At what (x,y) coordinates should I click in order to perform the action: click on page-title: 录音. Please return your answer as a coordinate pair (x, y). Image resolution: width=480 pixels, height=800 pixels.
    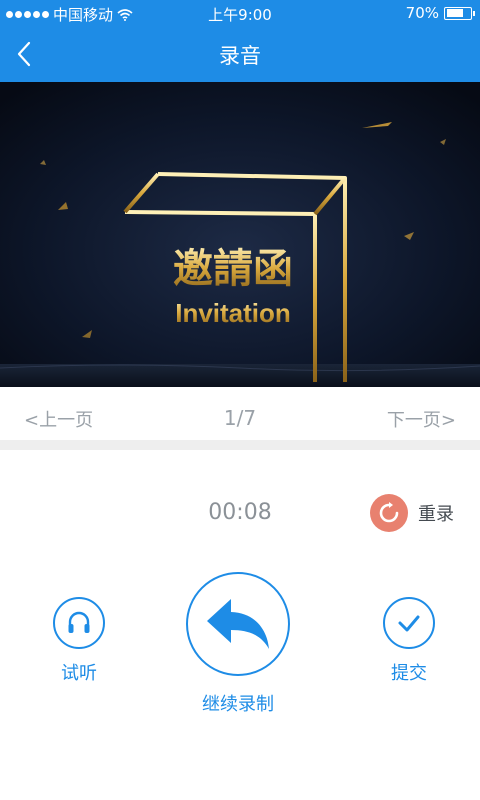
    Looking at the image, I should click on (240, 56).